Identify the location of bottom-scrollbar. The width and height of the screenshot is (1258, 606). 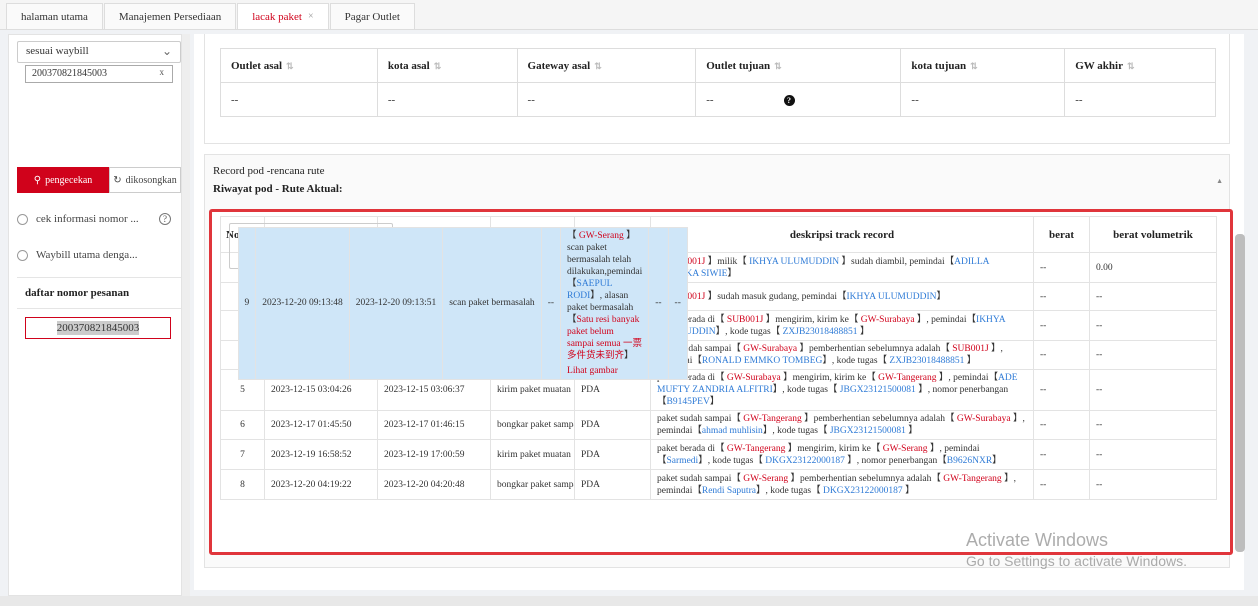
(629, 601).